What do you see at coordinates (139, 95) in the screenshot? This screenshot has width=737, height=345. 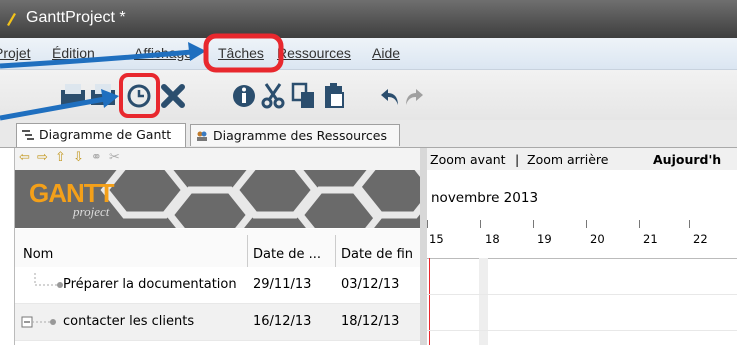 I see `toolbar-highlight-box` at bounding box center [139, 95].